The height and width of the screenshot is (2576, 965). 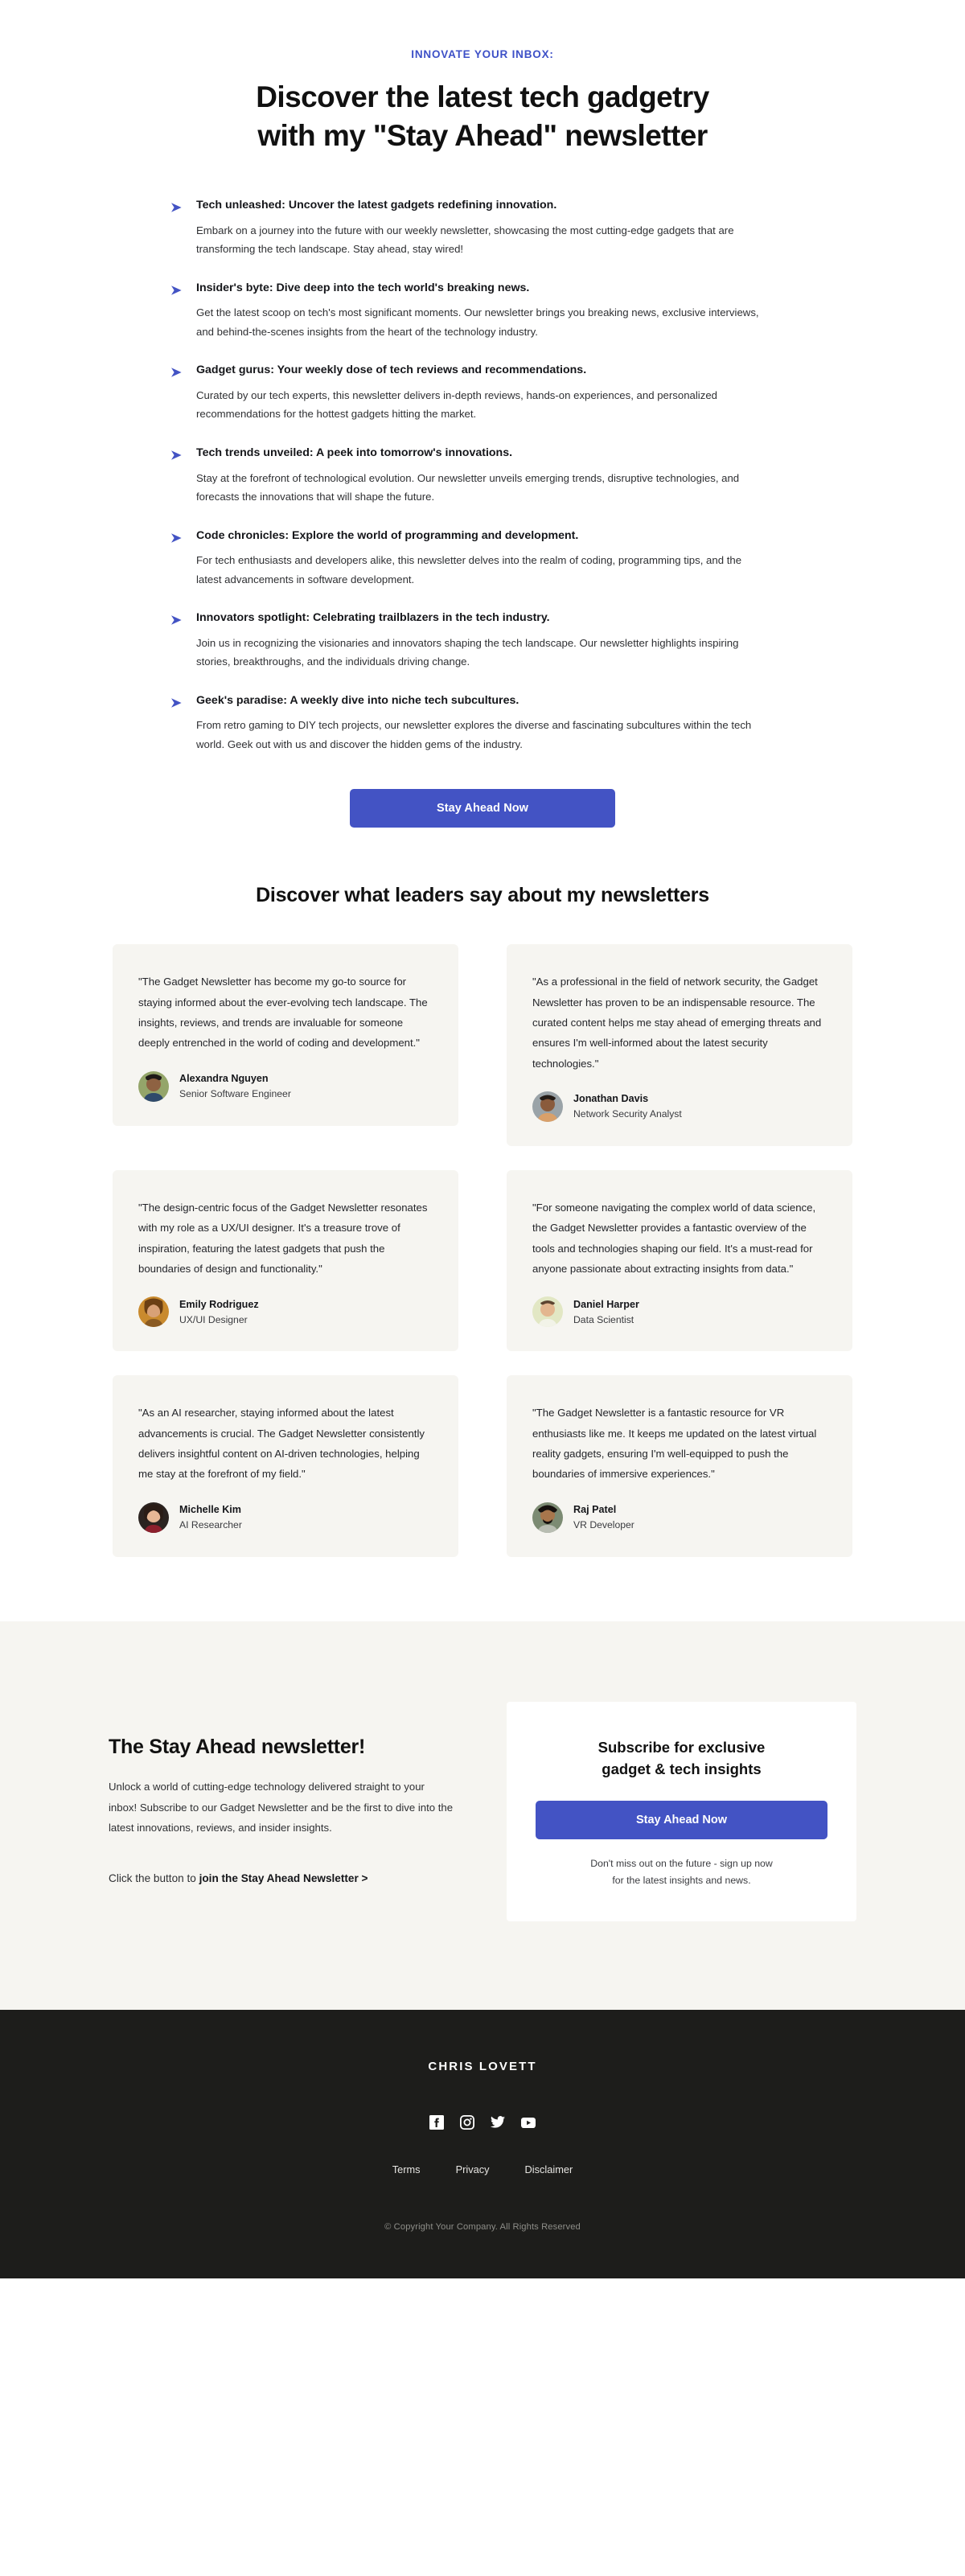 I want to click on instagram-icon, so click(x=467, y=2122).